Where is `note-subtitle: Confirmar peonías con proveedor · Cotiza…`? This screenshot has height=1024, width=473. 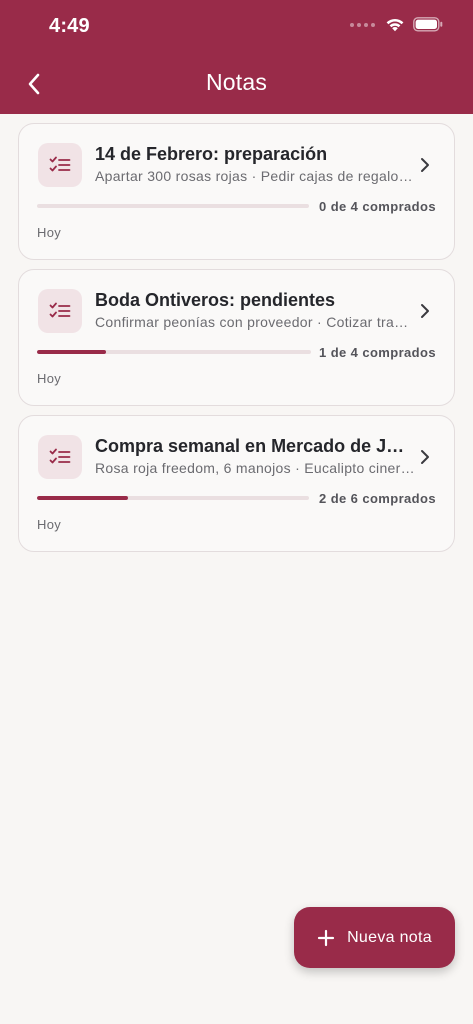
note-subtitle: Confirmar peonías con proveedor · Cotiza… is located at coordinates (255, 322).